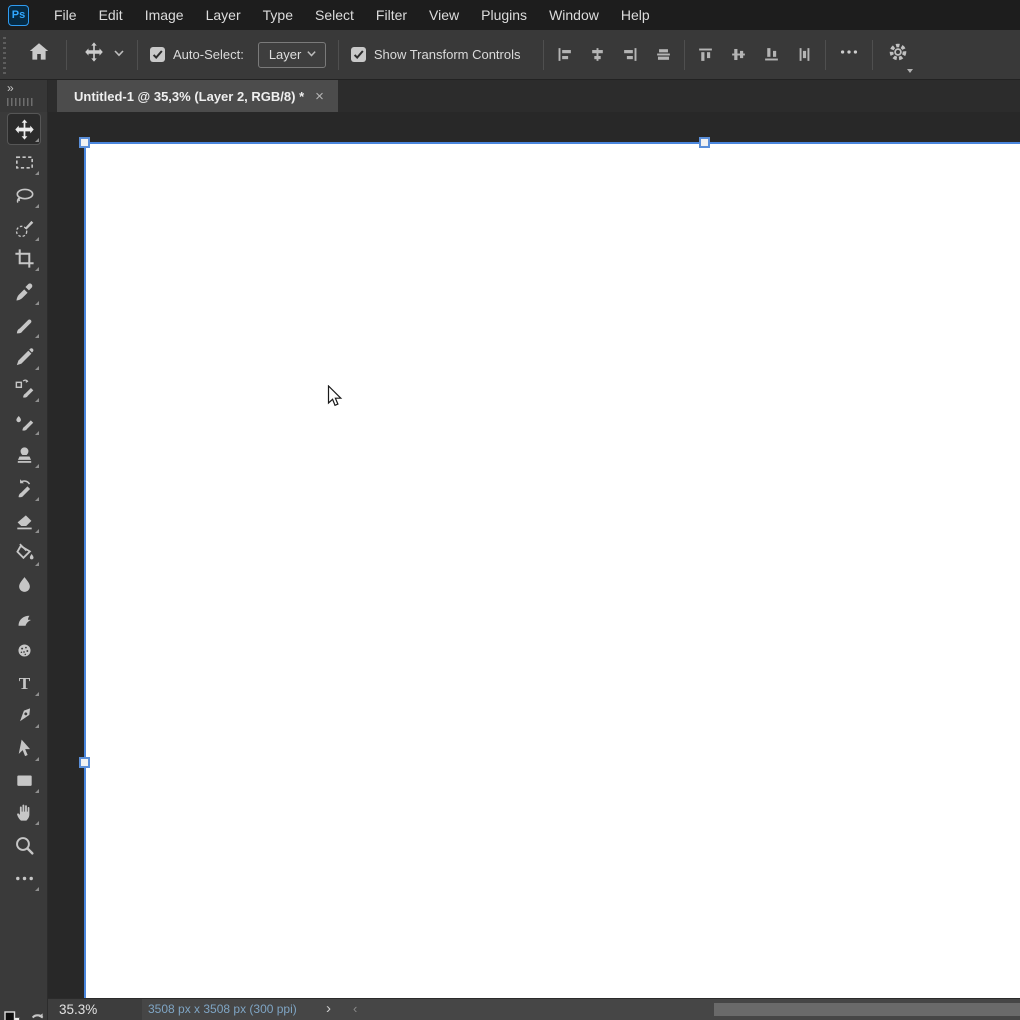 The image size is (1020, 1020). What do you see at coordinates (24, 812) in the screenshot?
I see `hand-tool` at bounding box center [24, 812].